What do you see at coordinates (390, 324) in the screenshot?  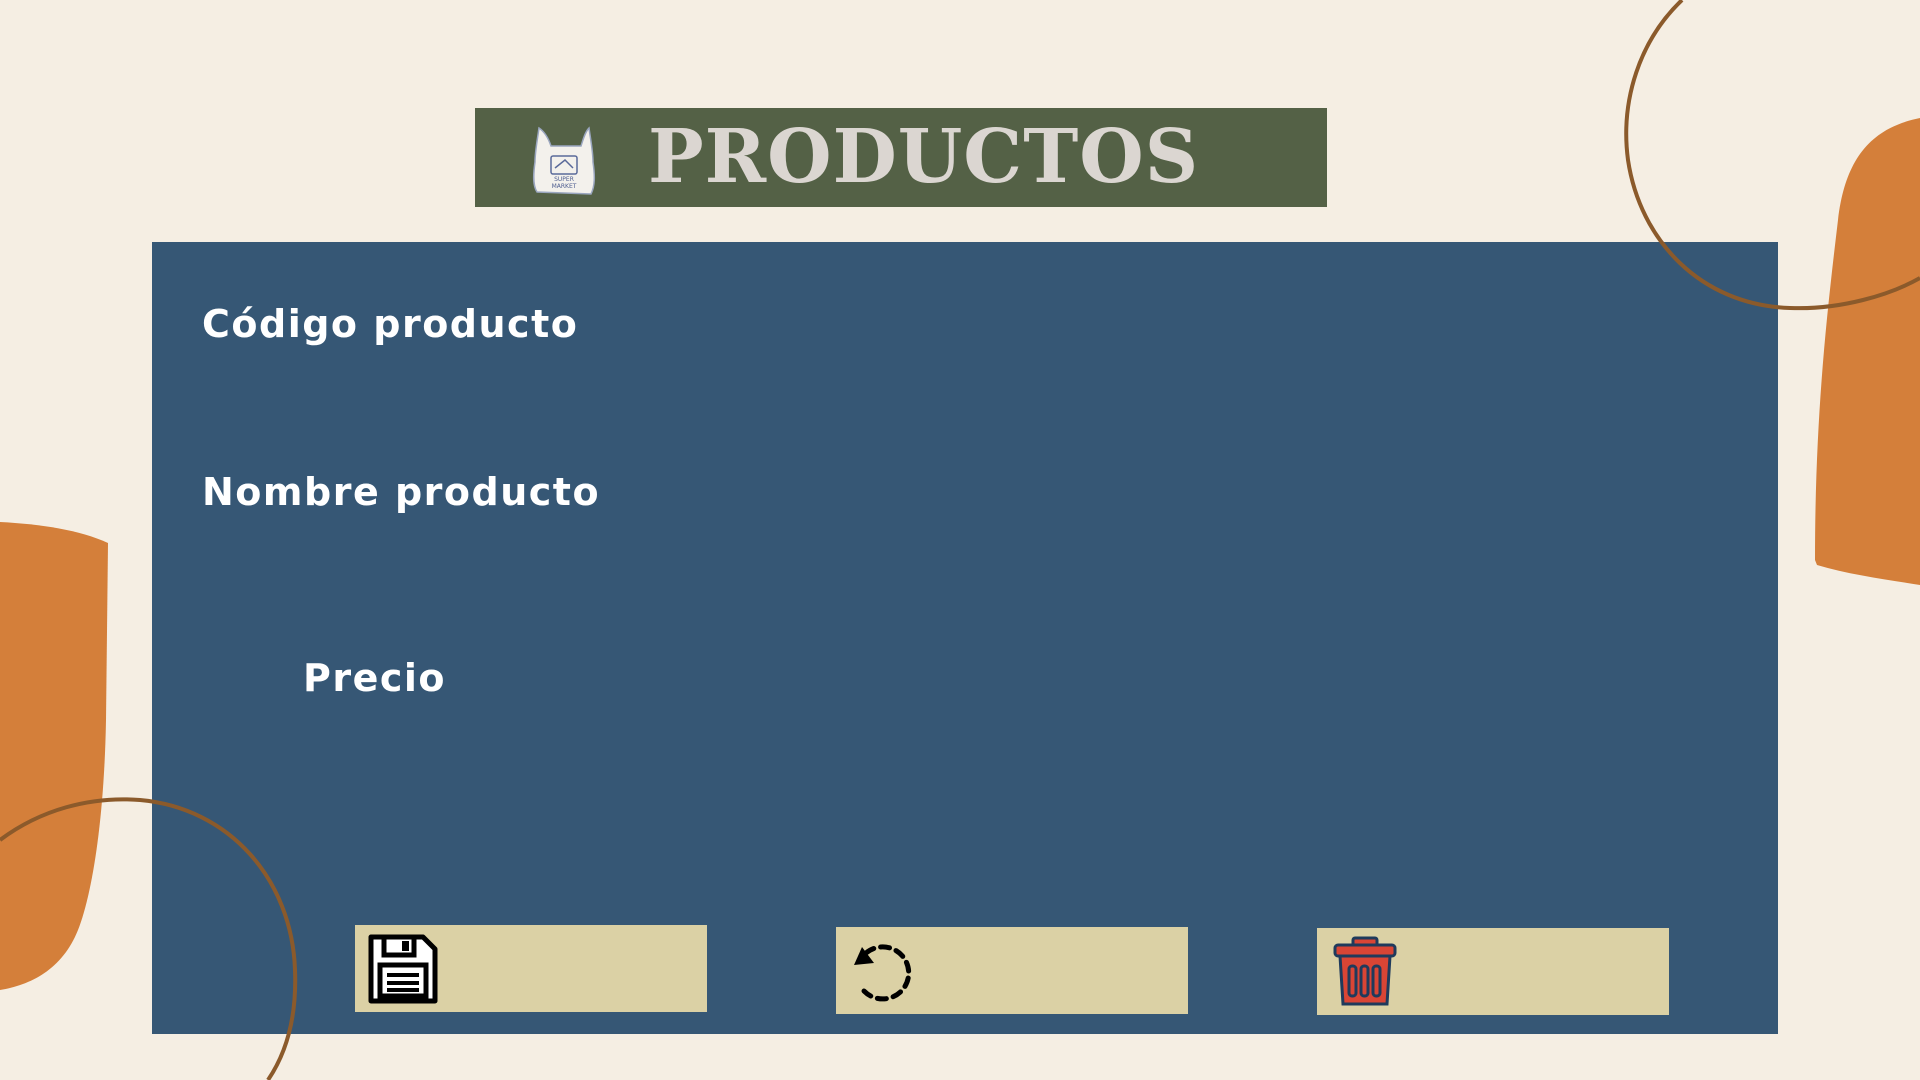 I see `product-code-label: Código producto` at bounding box center [390, 324].